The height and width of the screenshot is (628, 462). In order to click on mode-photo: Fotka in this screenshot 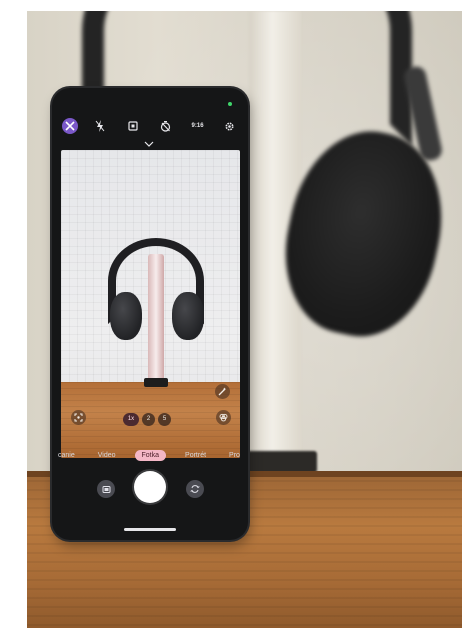, I will do `click(150, 455)`.